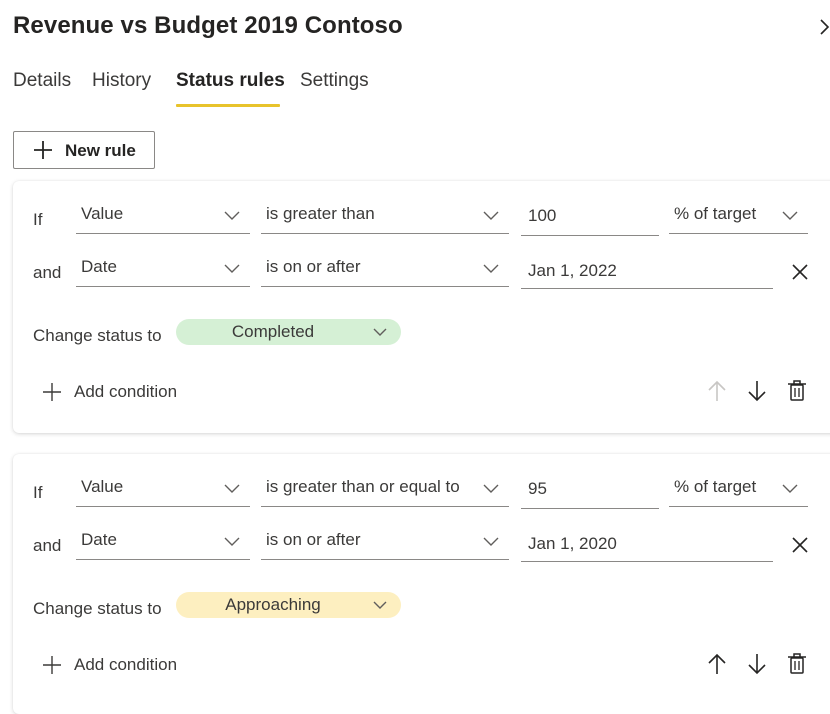  Describe the element at coordinates (230, 81) in the screenshot. I see `tab-status-rules: Status rules` at that location.